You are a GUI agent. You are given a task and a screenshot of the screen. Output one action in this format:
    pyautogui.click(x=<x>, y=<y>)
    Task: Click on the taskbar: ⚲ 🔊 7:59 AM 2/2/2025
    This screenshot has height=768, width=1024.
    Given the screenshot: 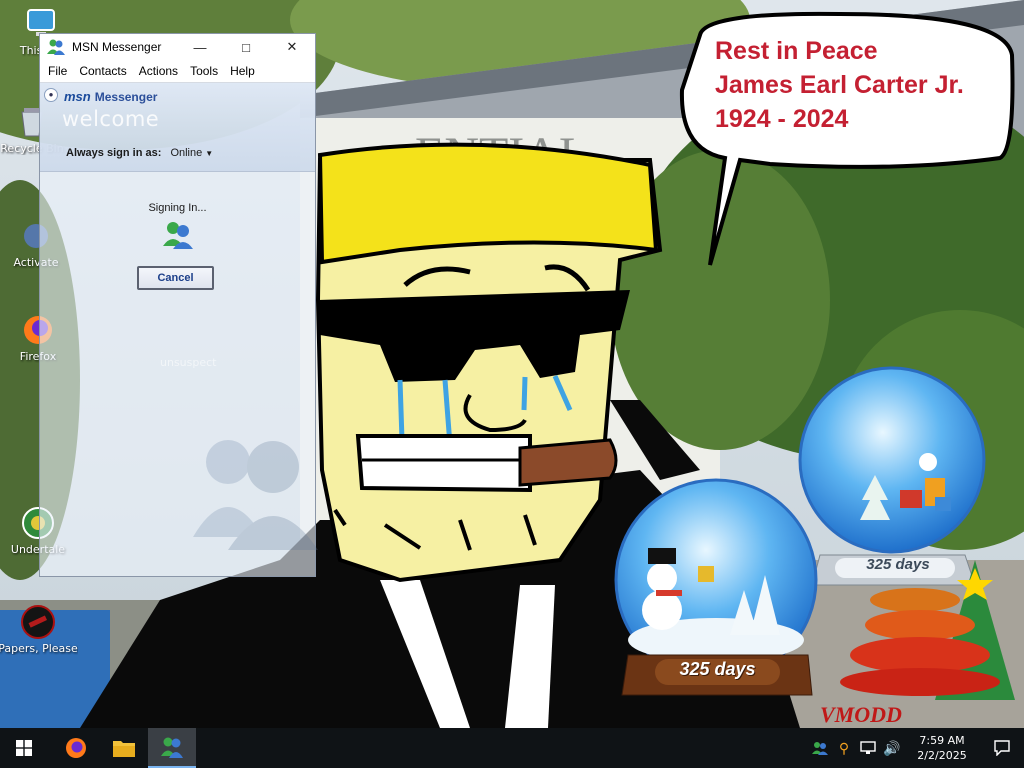 What is the action you would take?
    pyautogui.click(x=512, y=748)
    